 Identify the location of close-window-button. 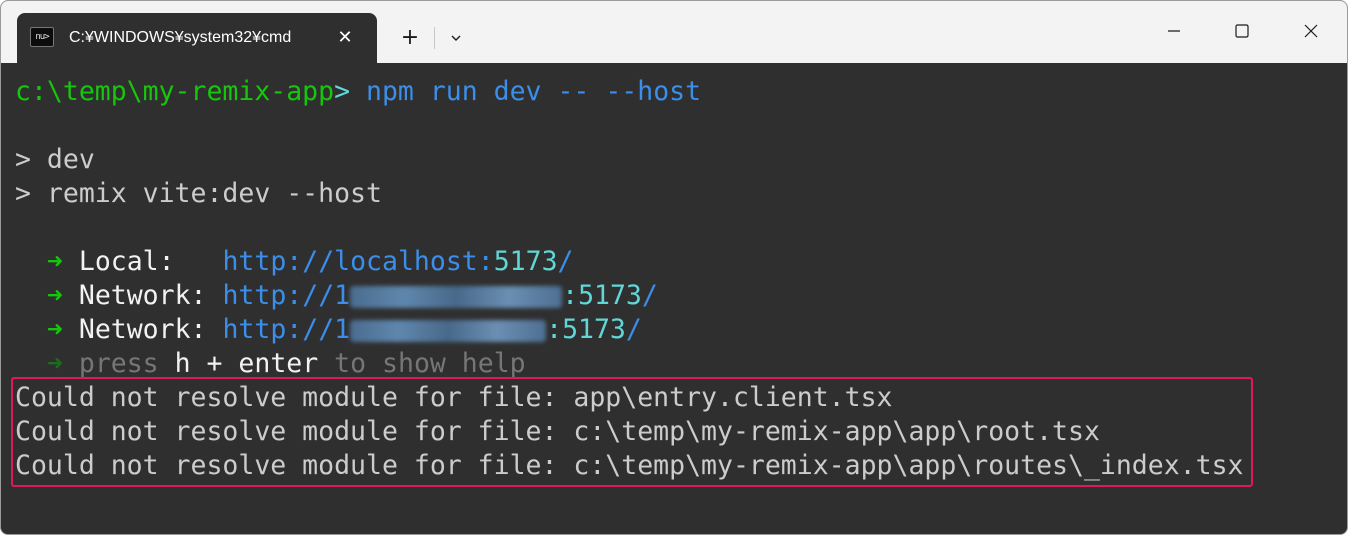
(1311, 31).